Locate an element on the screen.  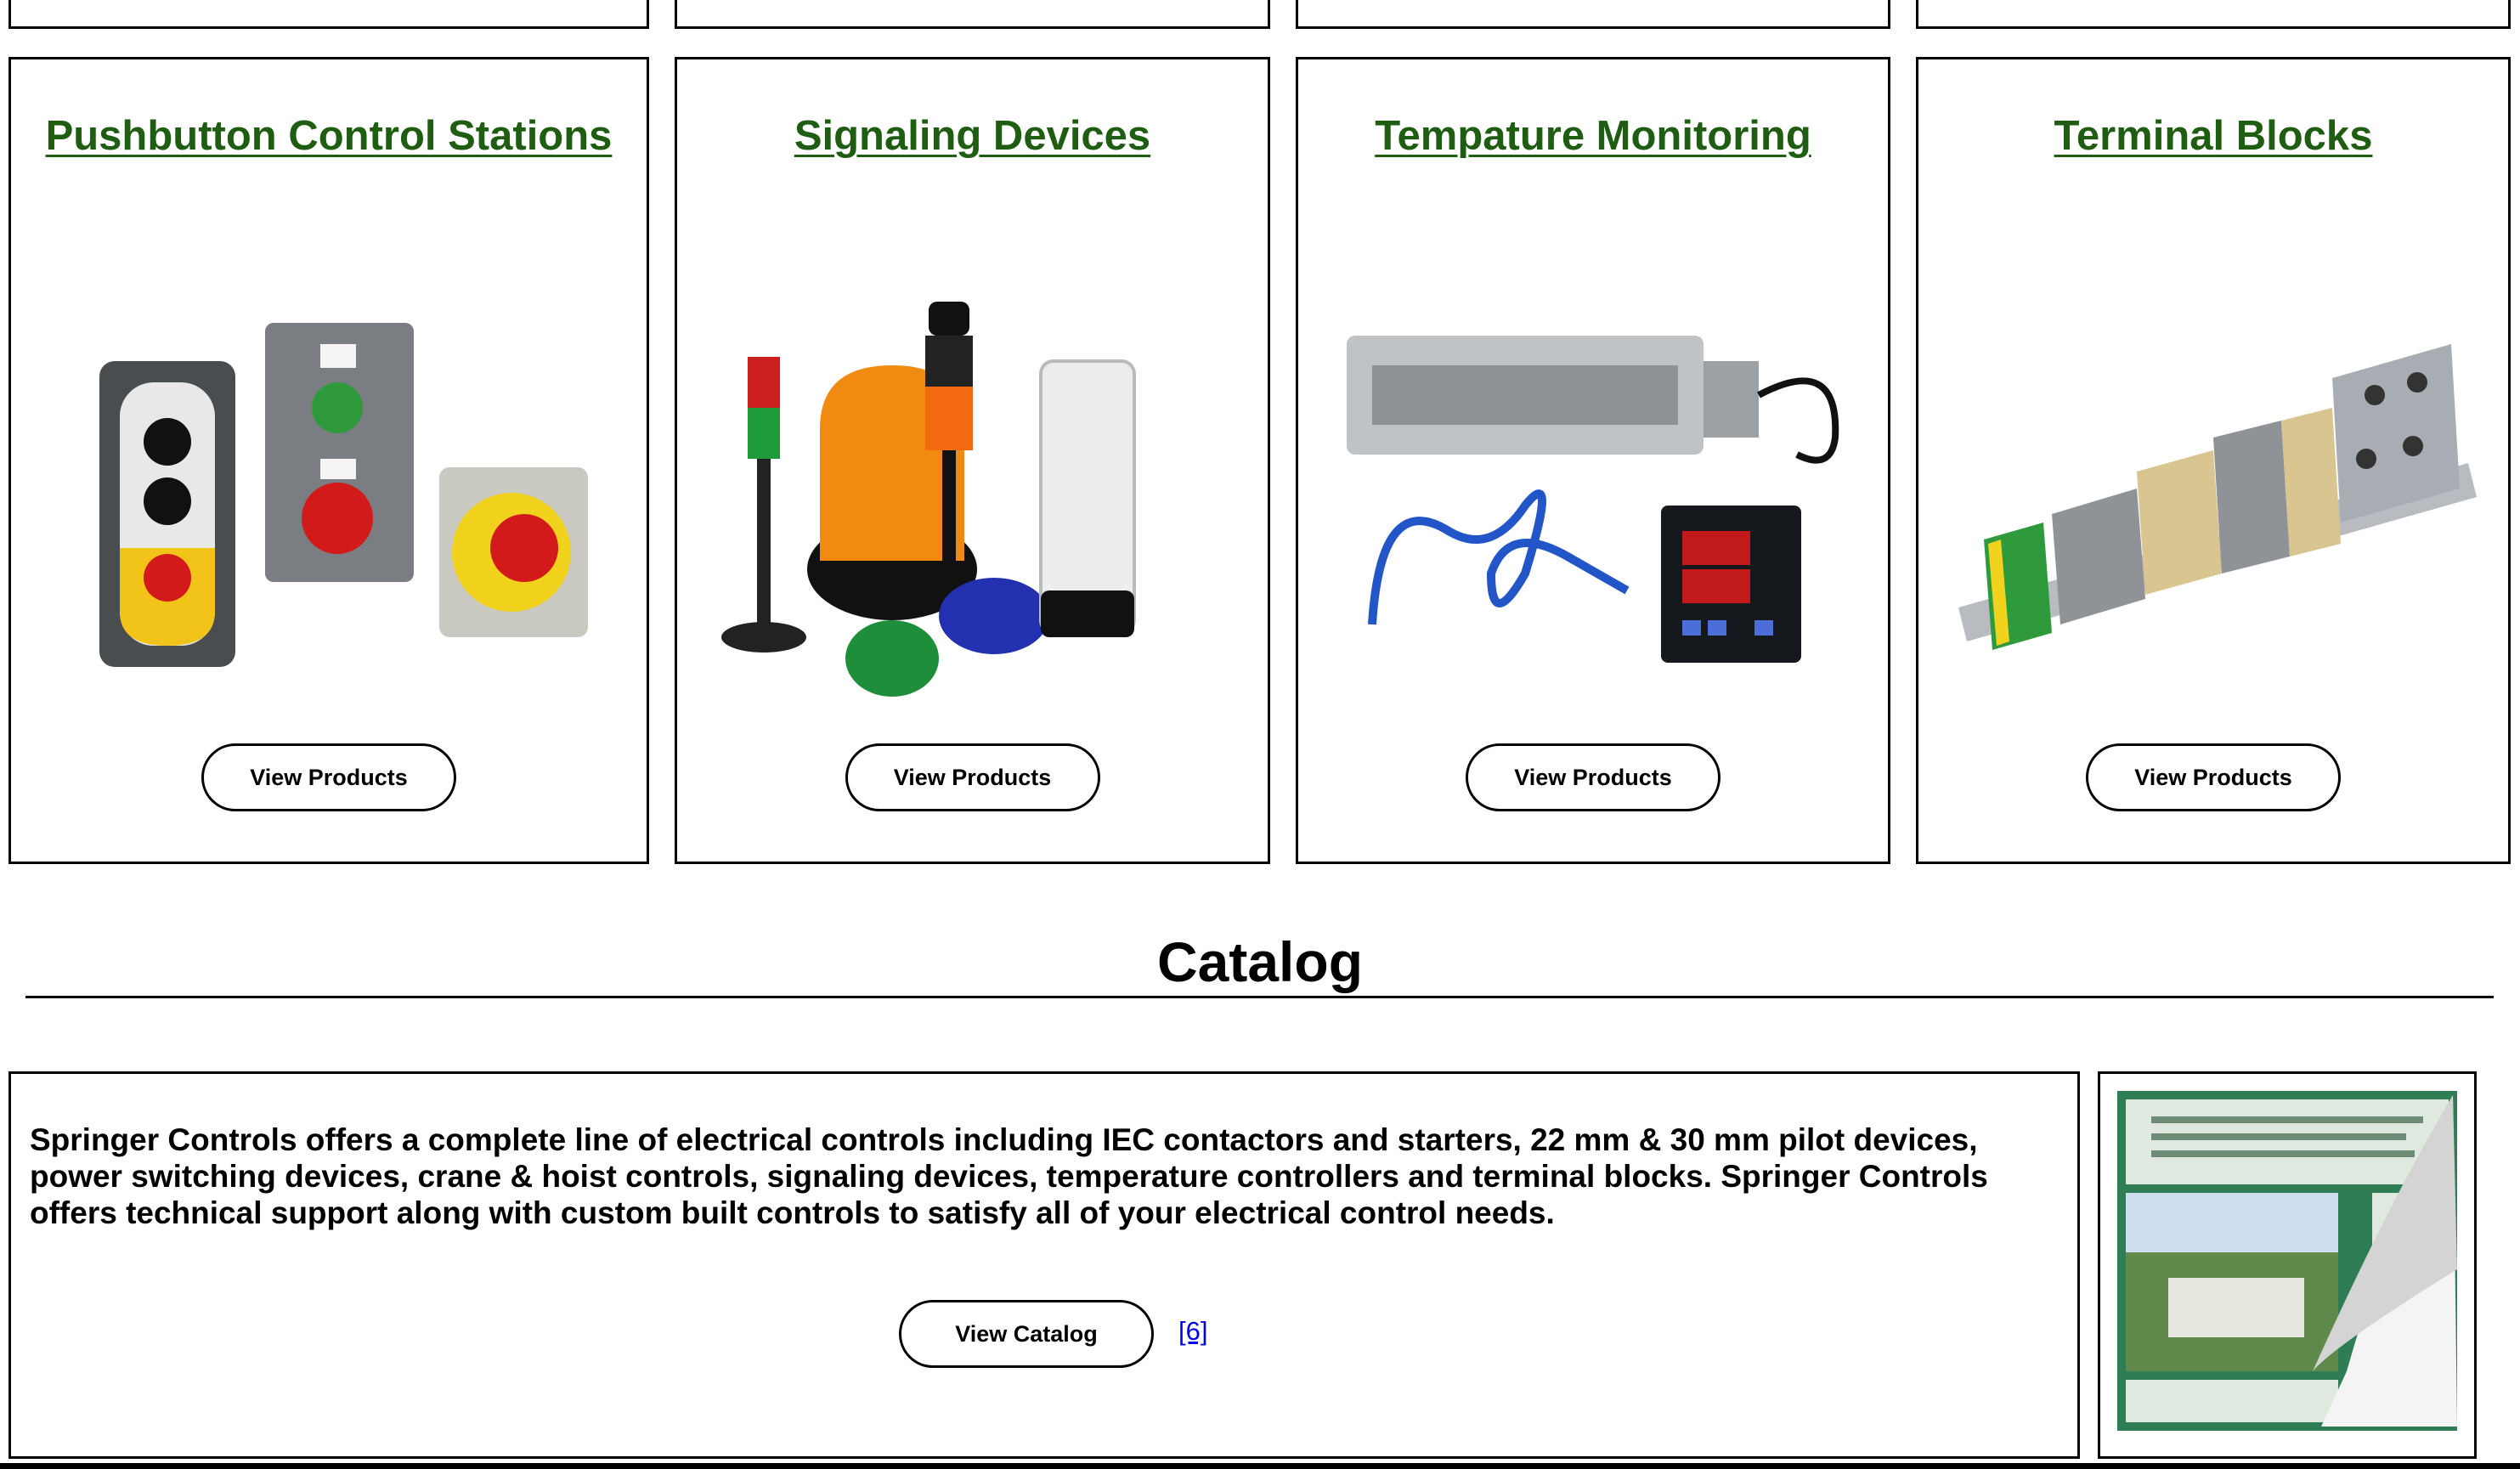
product-card-signaling: Signaling Devices View Products is located at coordinates (973, 460).